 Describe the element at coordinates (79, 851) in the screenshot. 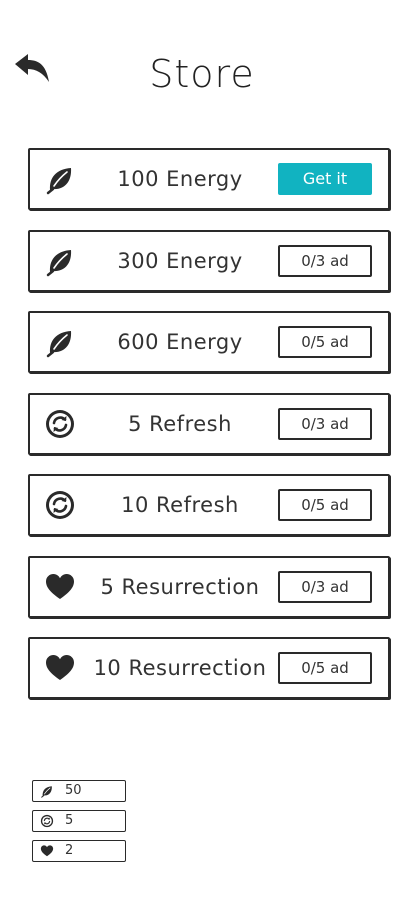

I see `resurrection-balance: 2` at that location.